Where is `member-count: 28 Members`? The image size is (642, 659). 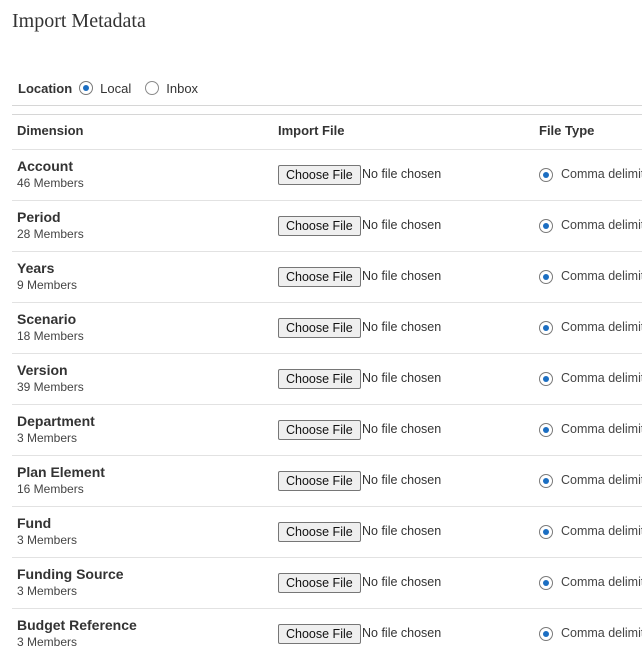 member-count: 28 Members is located at coordinates (50, 234).